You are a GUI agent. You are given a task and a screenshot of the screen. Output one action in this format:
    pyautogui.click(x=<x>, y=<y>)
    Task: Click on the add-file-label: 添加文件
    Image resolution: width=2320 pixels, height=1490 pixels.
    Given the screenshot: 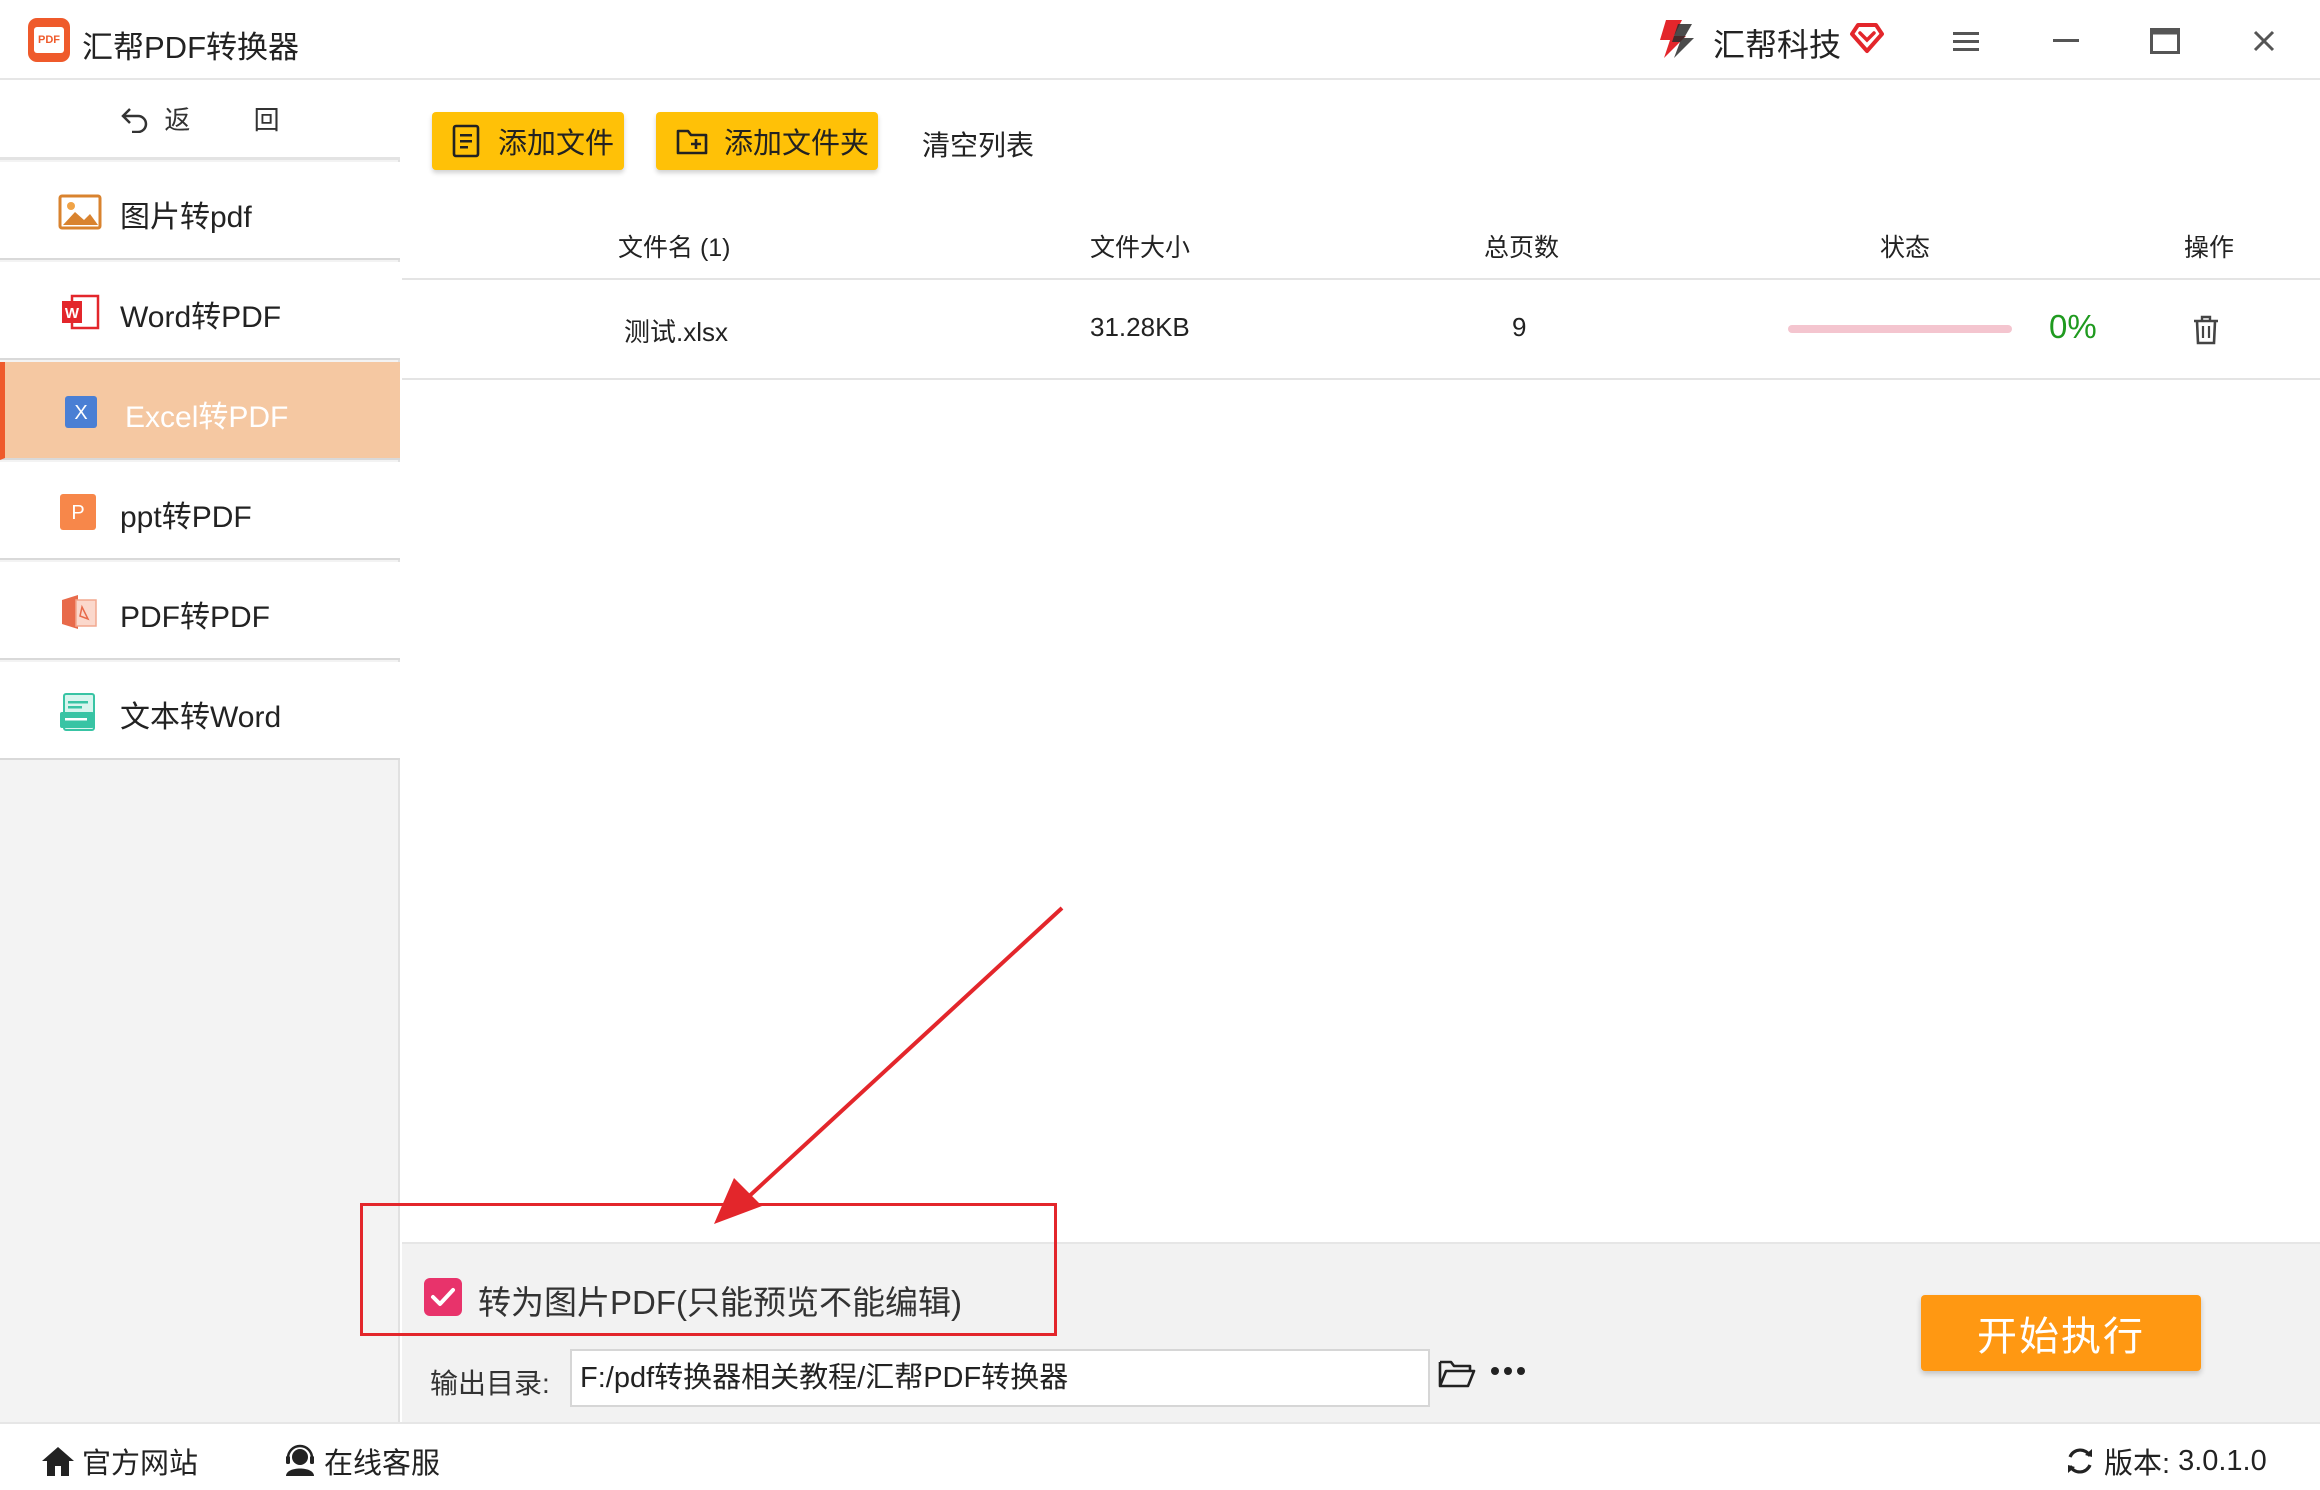 What is the action you would take?
    pyautogui.click(x=556, y=144)
    